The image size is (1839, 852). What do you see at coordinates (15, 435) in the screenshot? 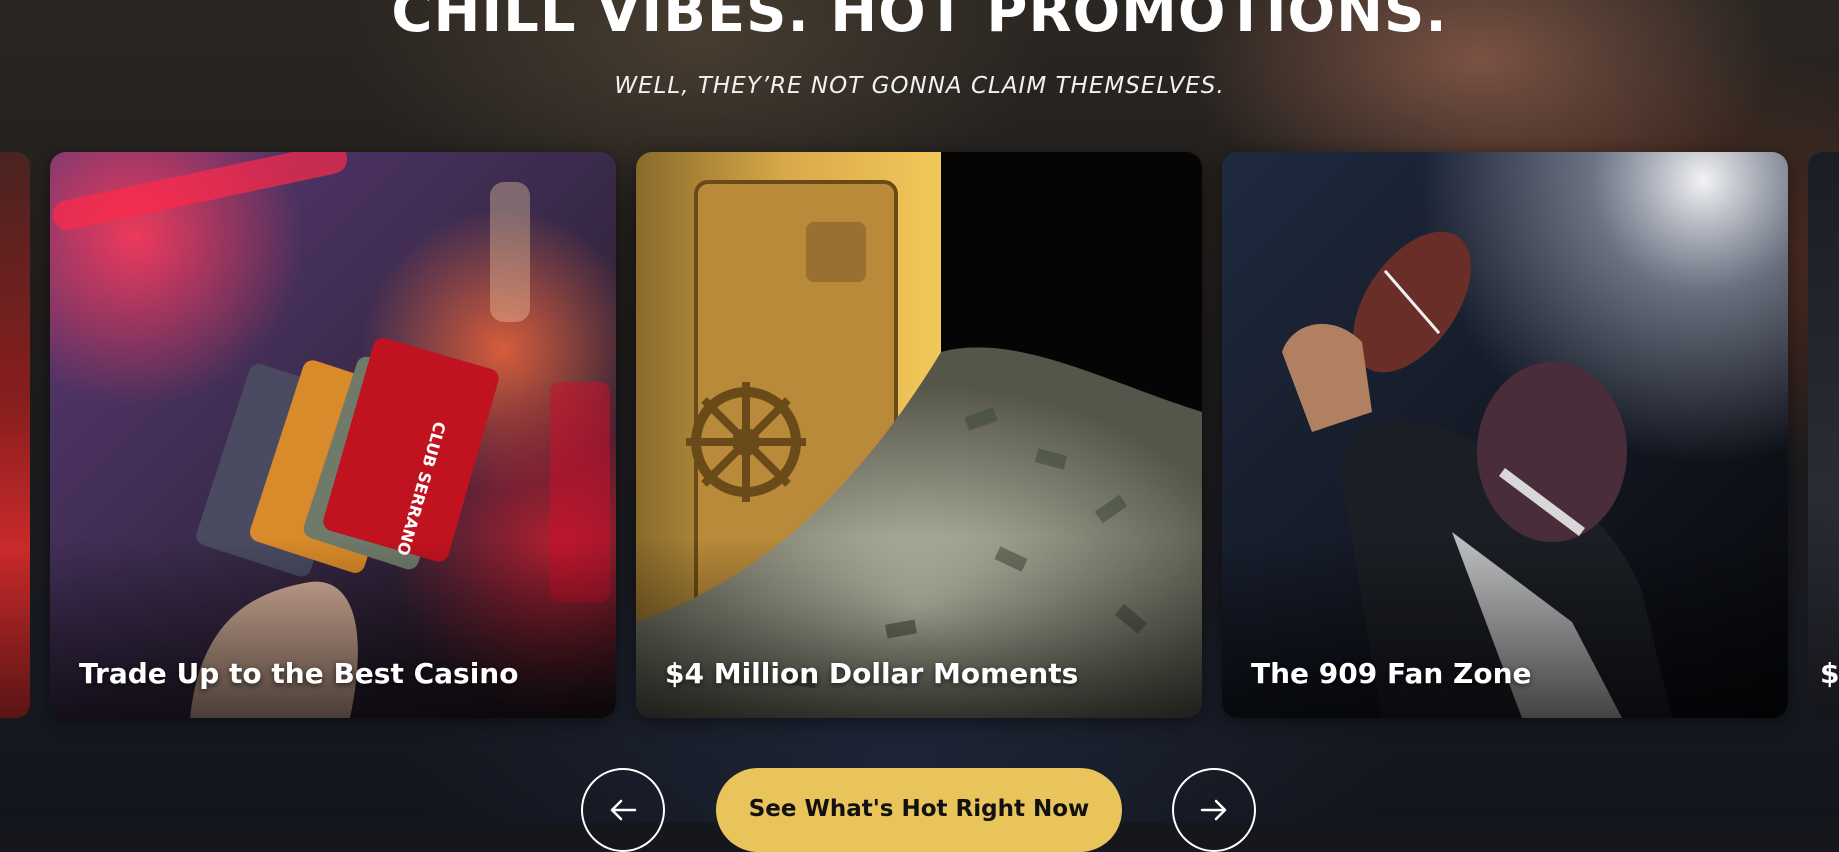
I see `carousel-previous-card-peek` at bounding box center [15, 435].